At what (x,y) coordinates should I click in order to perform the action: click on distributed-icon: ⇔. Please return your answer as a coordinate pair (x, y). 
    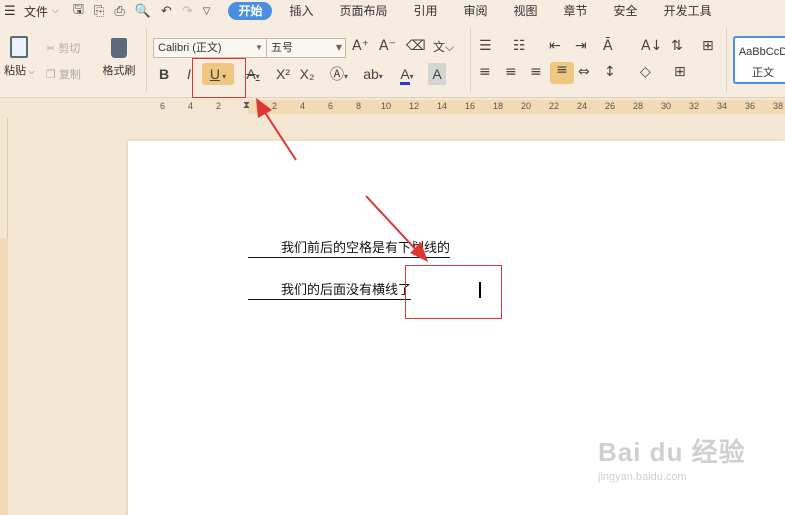
    Looking at the image, I should click on (584, 72).